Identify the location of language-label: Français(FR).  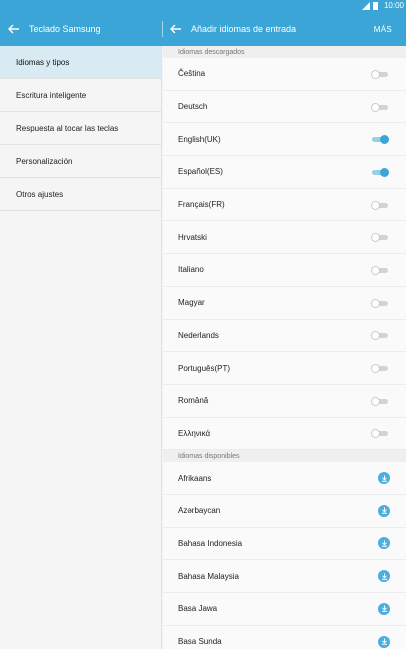
(201, 205).